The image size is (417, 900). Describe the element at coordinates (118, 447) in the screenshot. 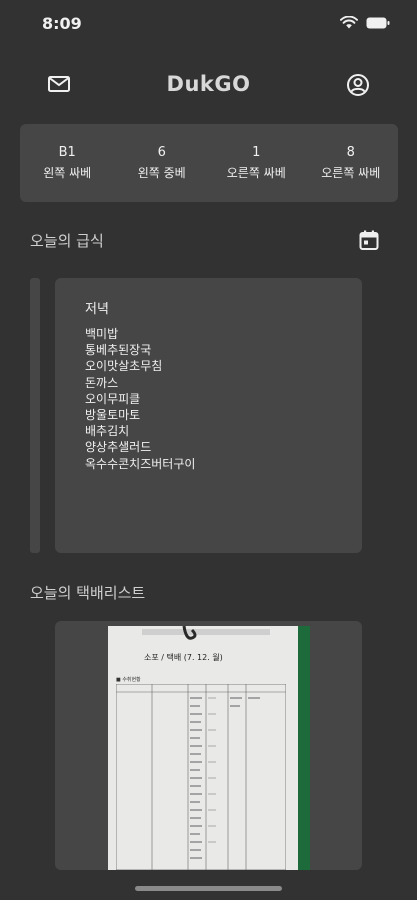

I see `meal-item: 양상추샐러드` at that location.